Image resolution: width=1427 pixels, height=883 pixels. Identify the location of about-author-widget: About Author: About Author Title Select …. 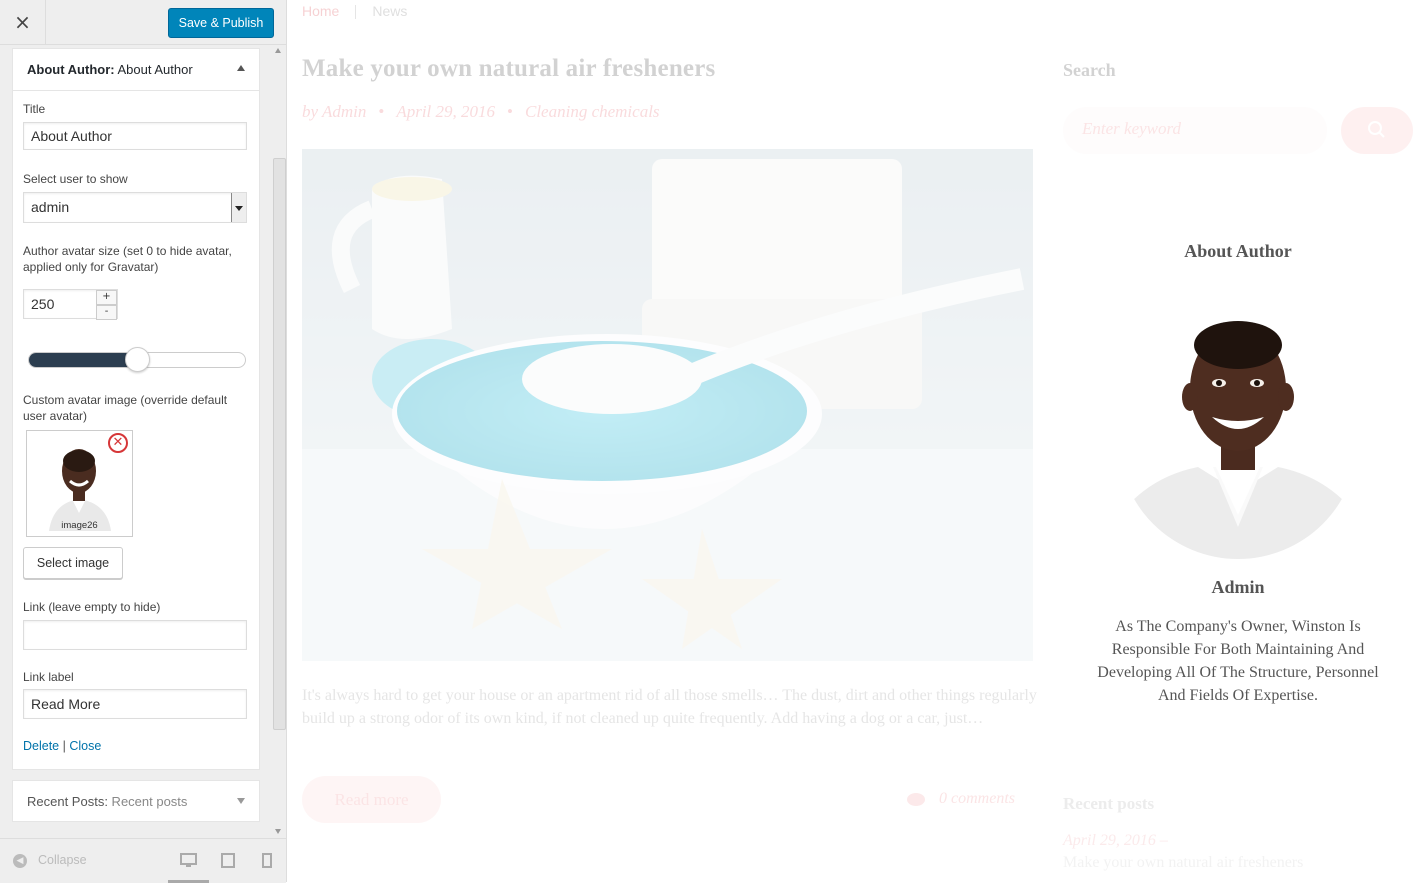
(136, 409).